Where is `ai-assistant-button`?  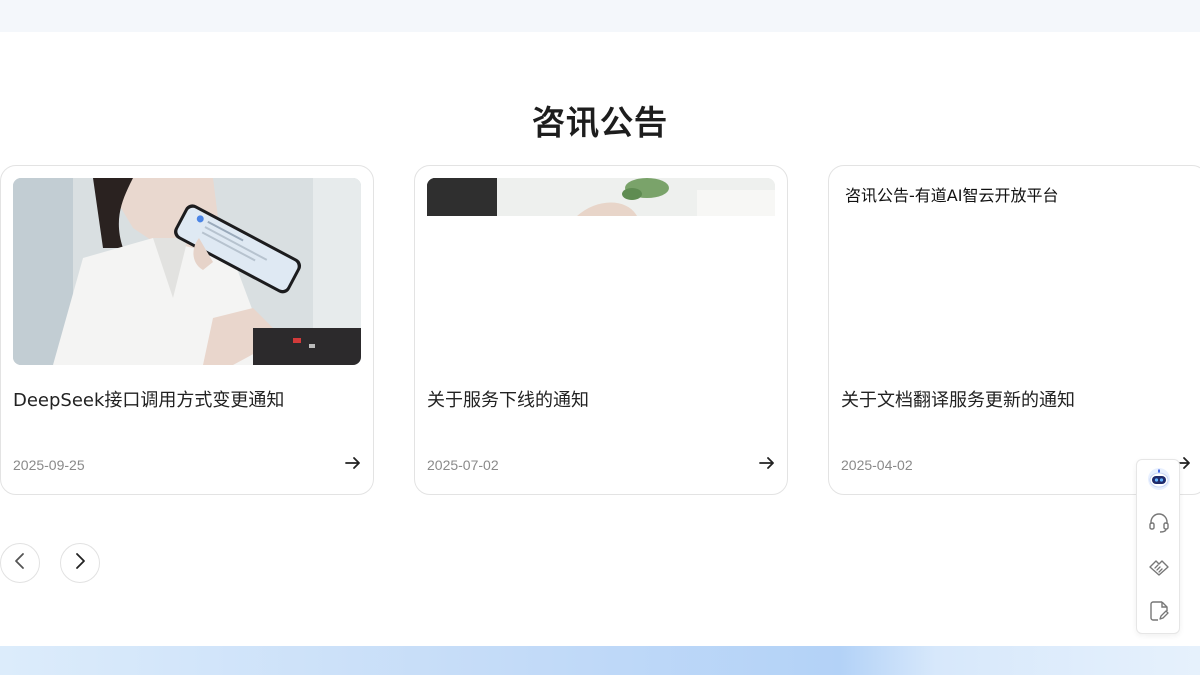 ai-assistant-button is located at coordinates (1159, 481).